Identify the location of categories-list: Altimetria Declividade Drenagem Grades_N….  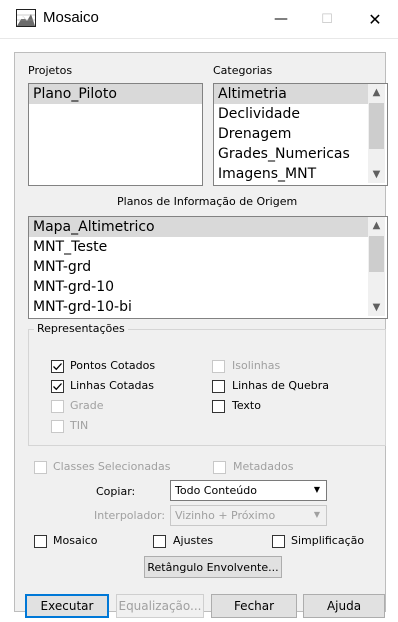
(300, 134).